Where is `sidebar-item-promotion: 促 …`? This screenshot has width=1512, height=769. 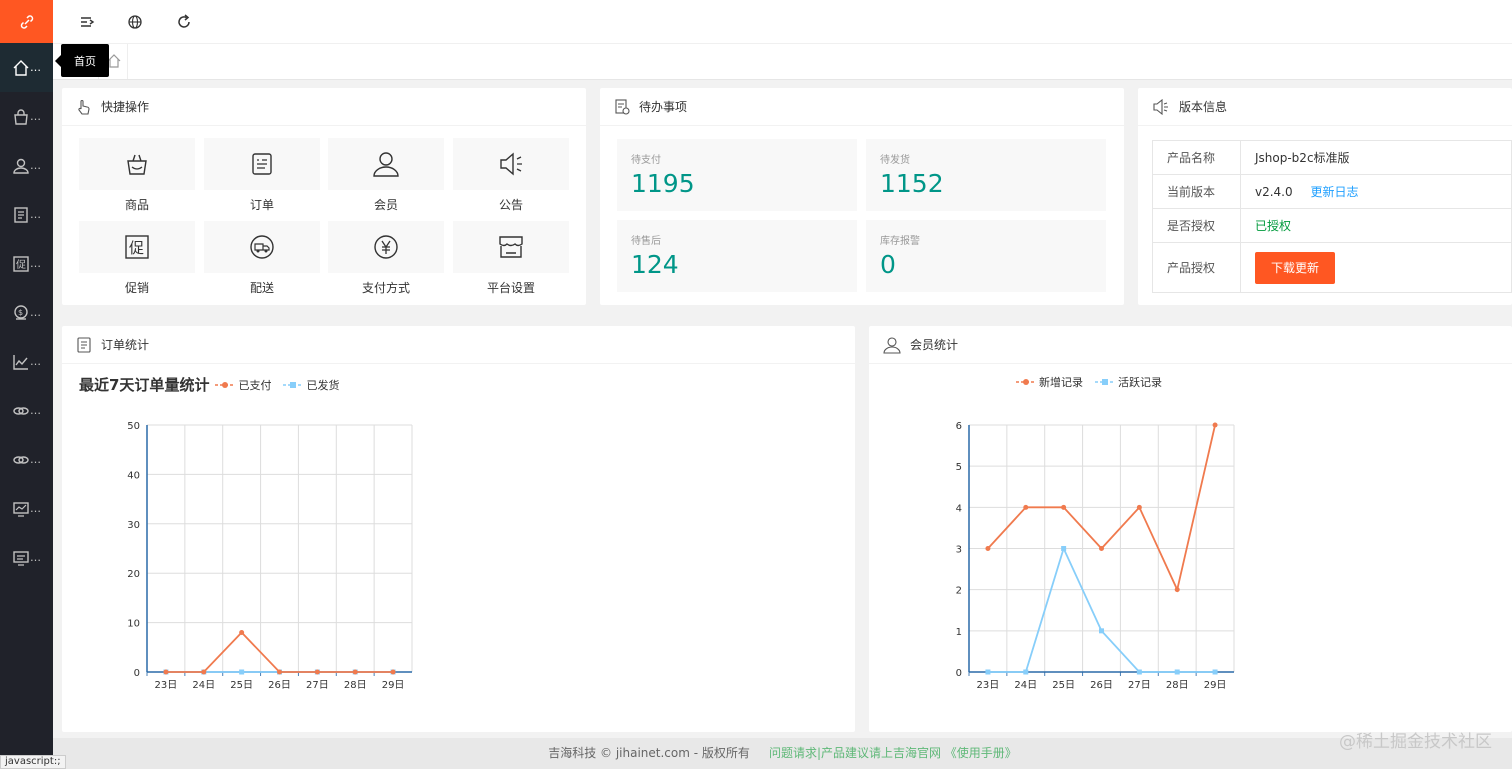 sidebar-item-promotion: 促 … is located at coordinates (26, 263).